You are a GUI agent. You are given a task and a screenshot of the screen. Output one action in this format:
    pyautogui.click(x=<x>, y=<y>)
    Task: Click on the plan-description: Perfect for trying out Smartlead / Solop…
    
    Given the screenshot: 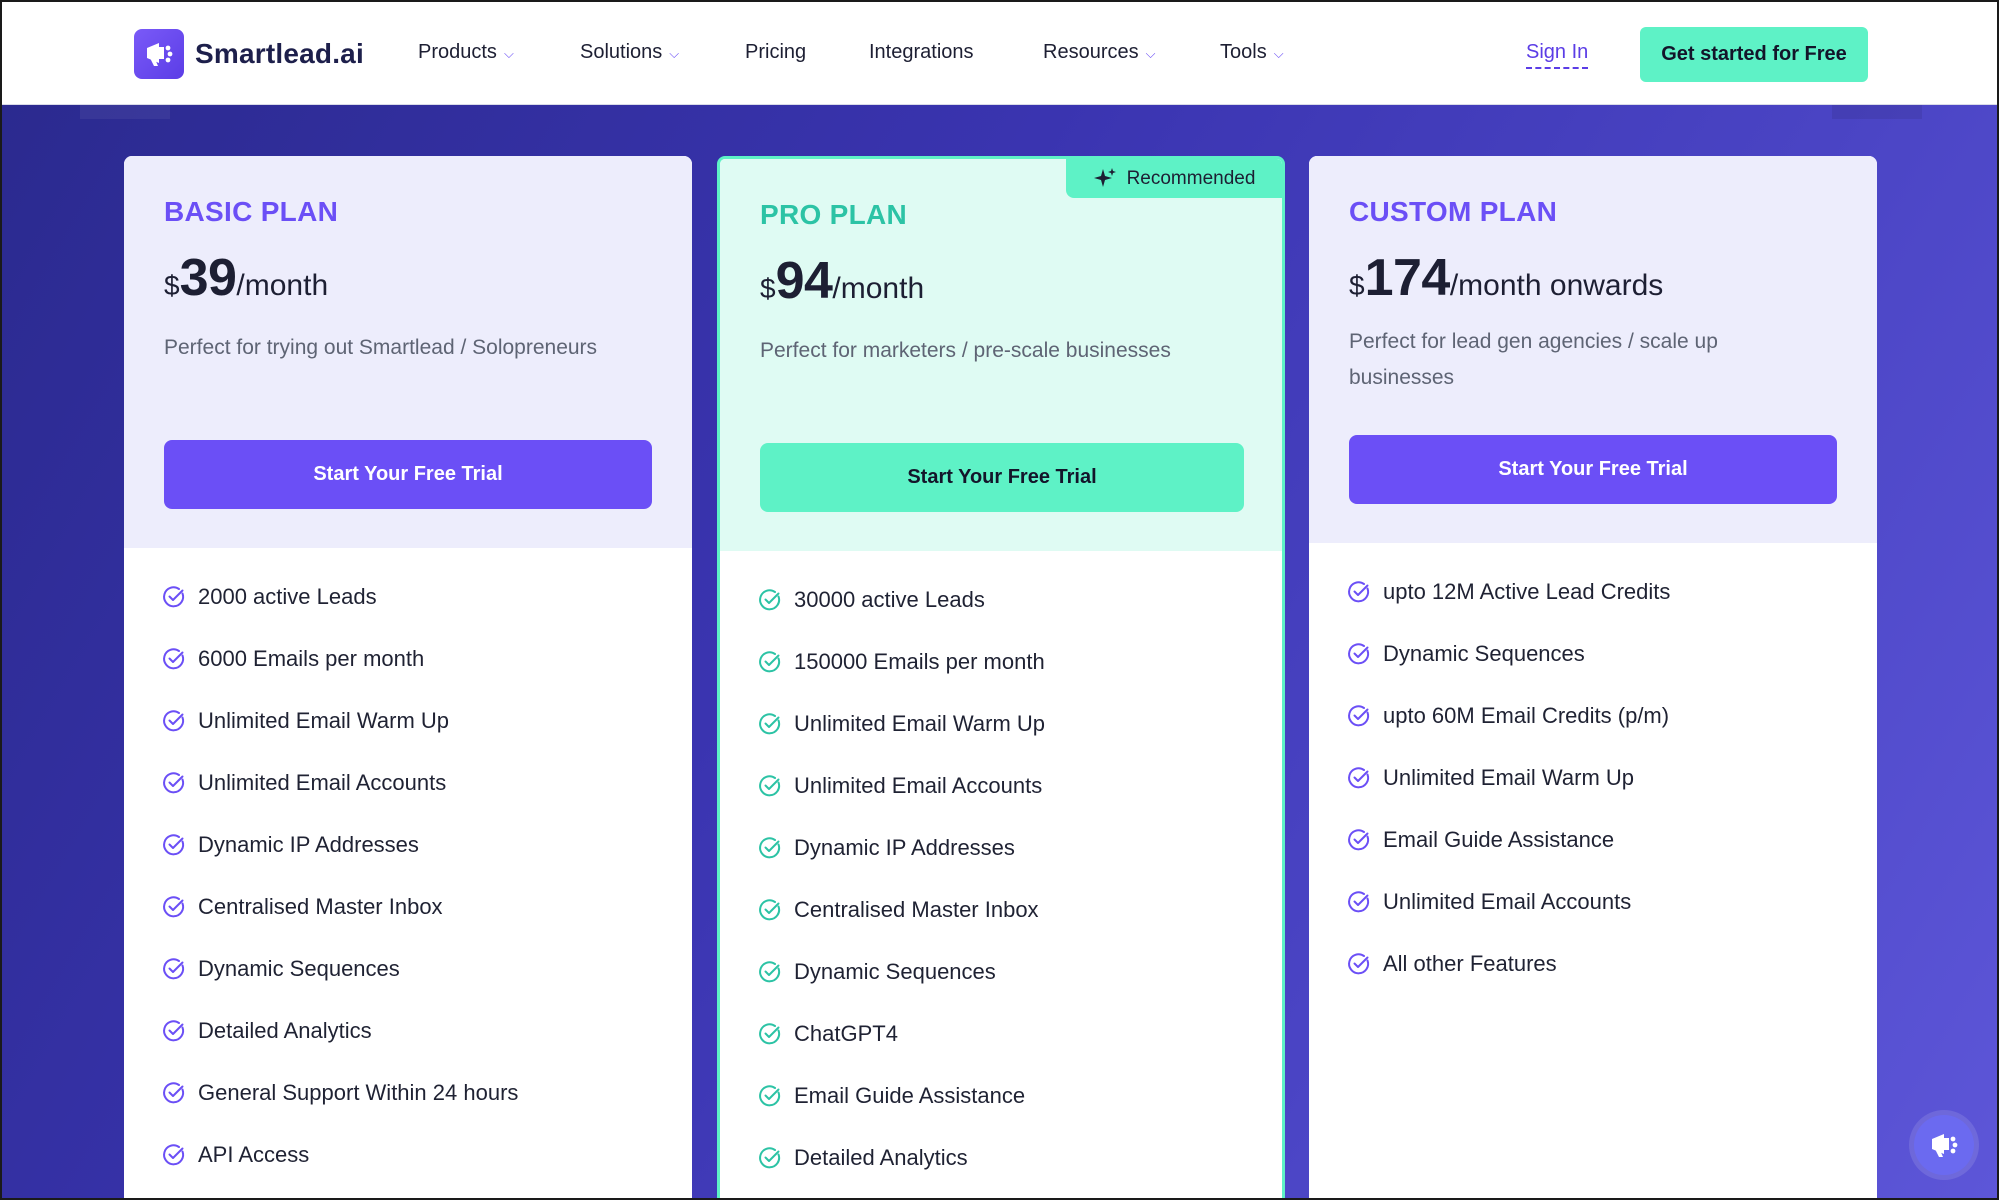 What is the action you would take?
    pyautogui.click(x=381, y=347)
    